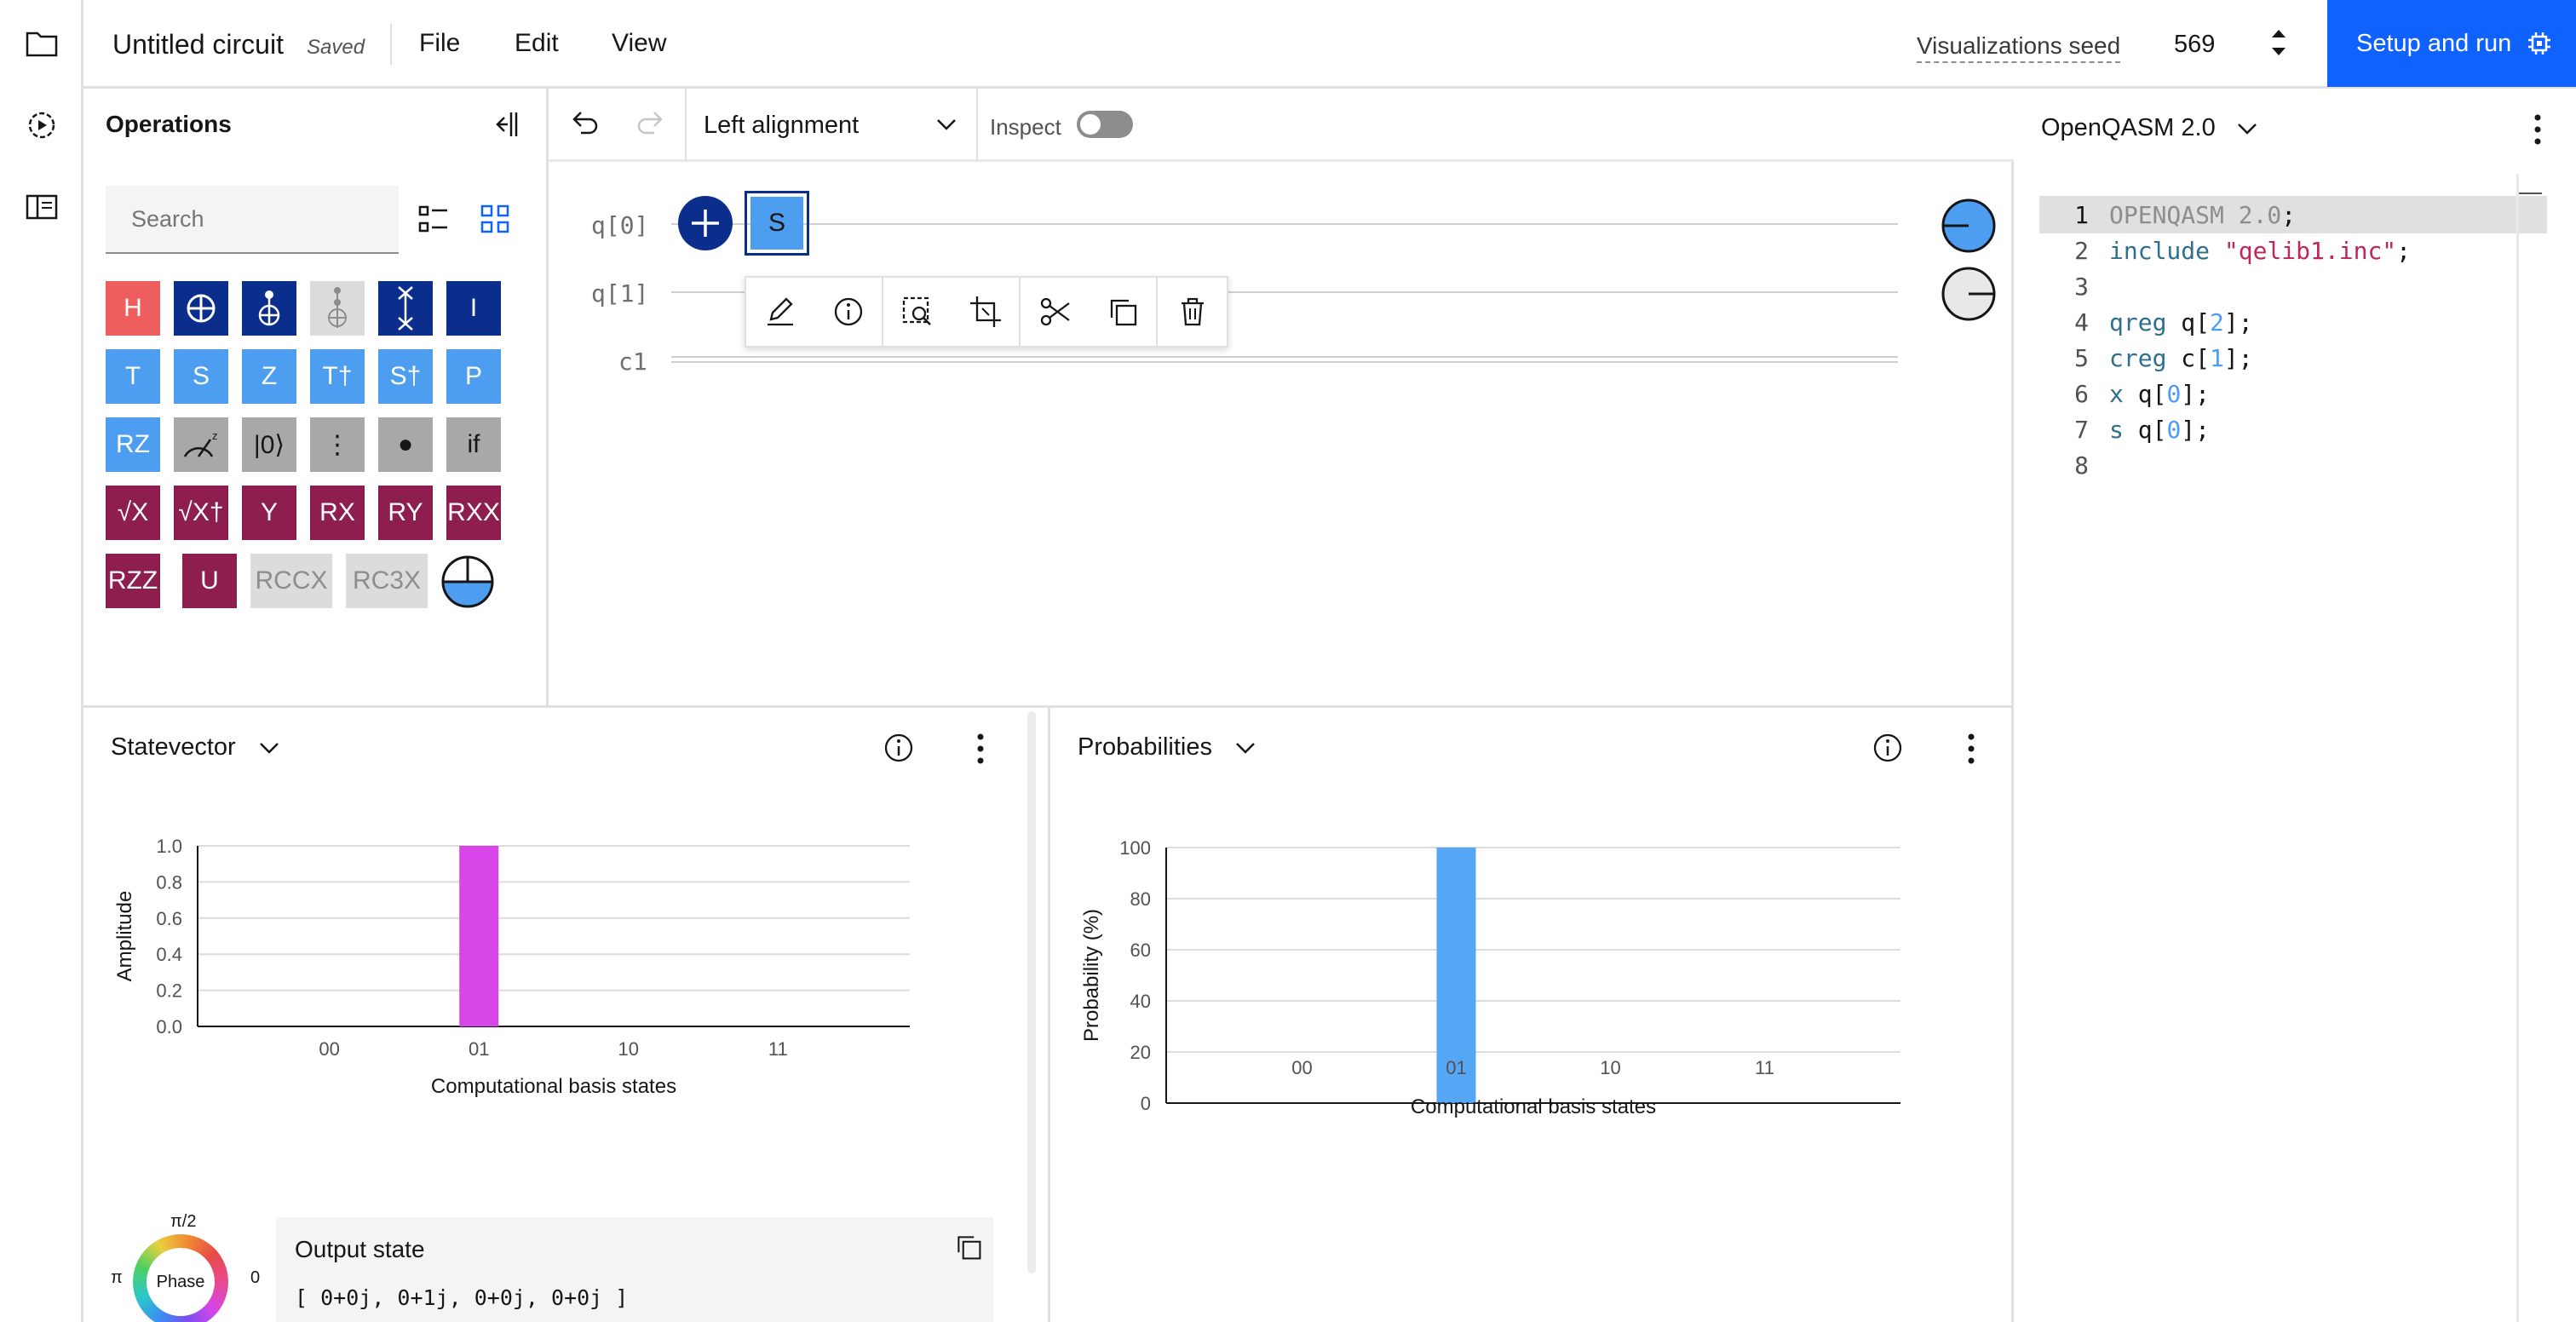 The width and height of the screenshot is (2576, 1322). I want to click on gate-s-dagger: S†, so click(405, 376).